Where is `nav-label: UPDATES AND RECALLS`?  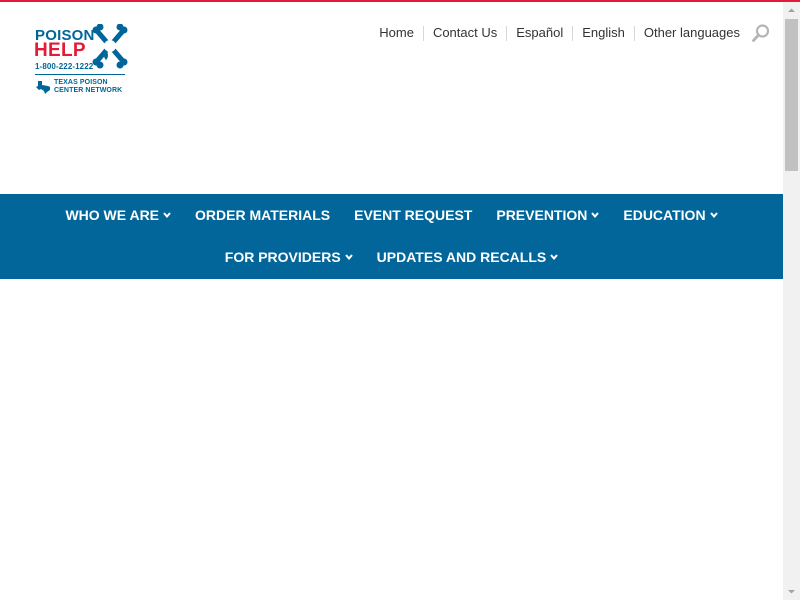
nav-label: UPDATES AND RECALLS is located at coordinates (461, 257).